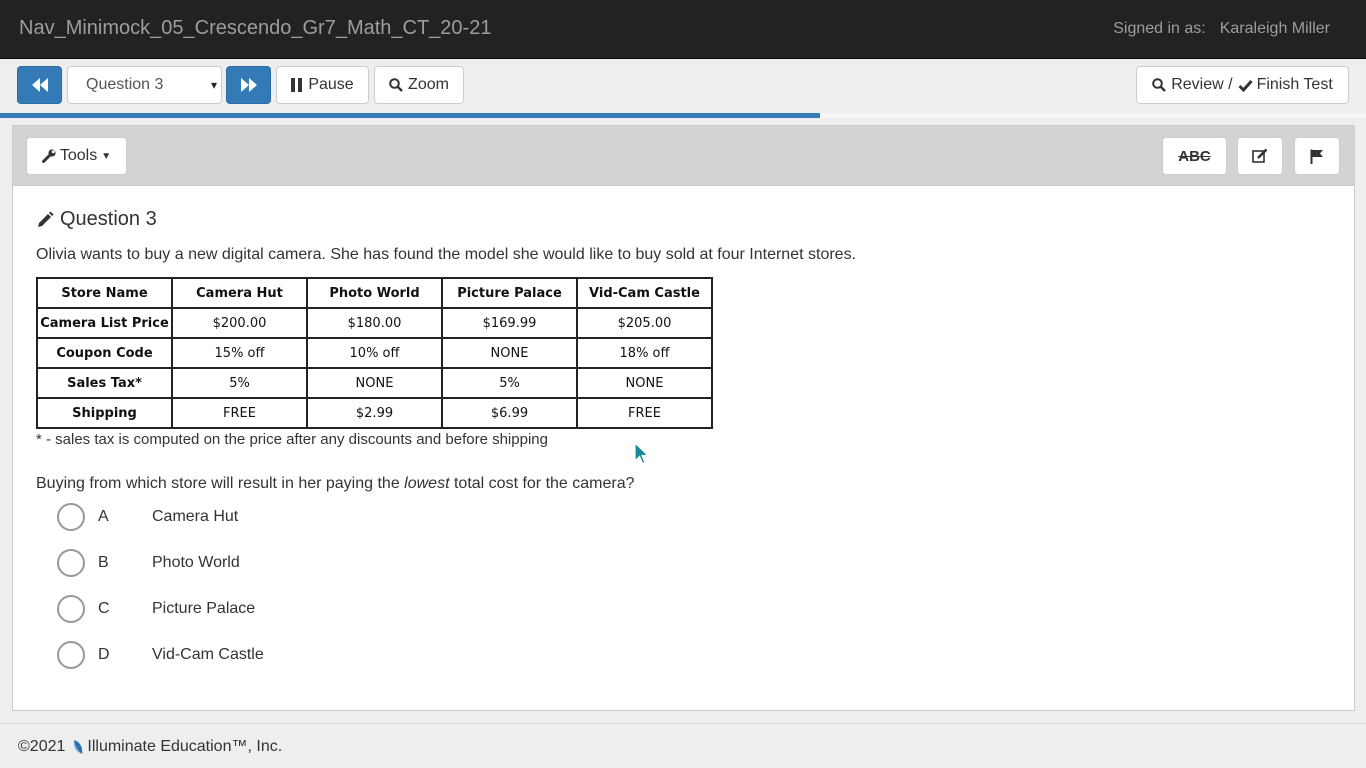 Image resolution: width=1366 pixels, height=768 pixels. What do you see at coordinates (644, 353) in the screenshot?
I see `table-cell: 18% off` at bounding box center [644, 353].